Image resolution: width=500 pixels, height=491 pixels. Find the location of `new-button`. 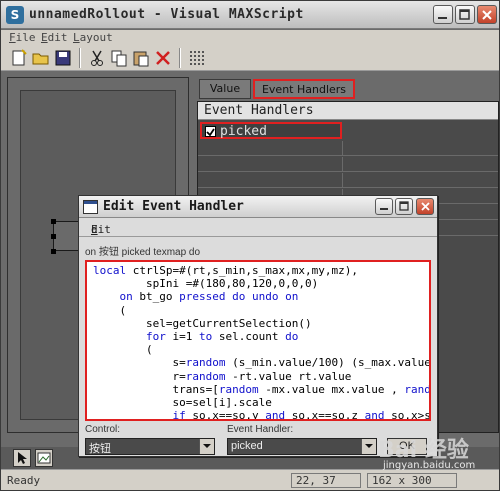

new-button is located at coordinates (19, 58).